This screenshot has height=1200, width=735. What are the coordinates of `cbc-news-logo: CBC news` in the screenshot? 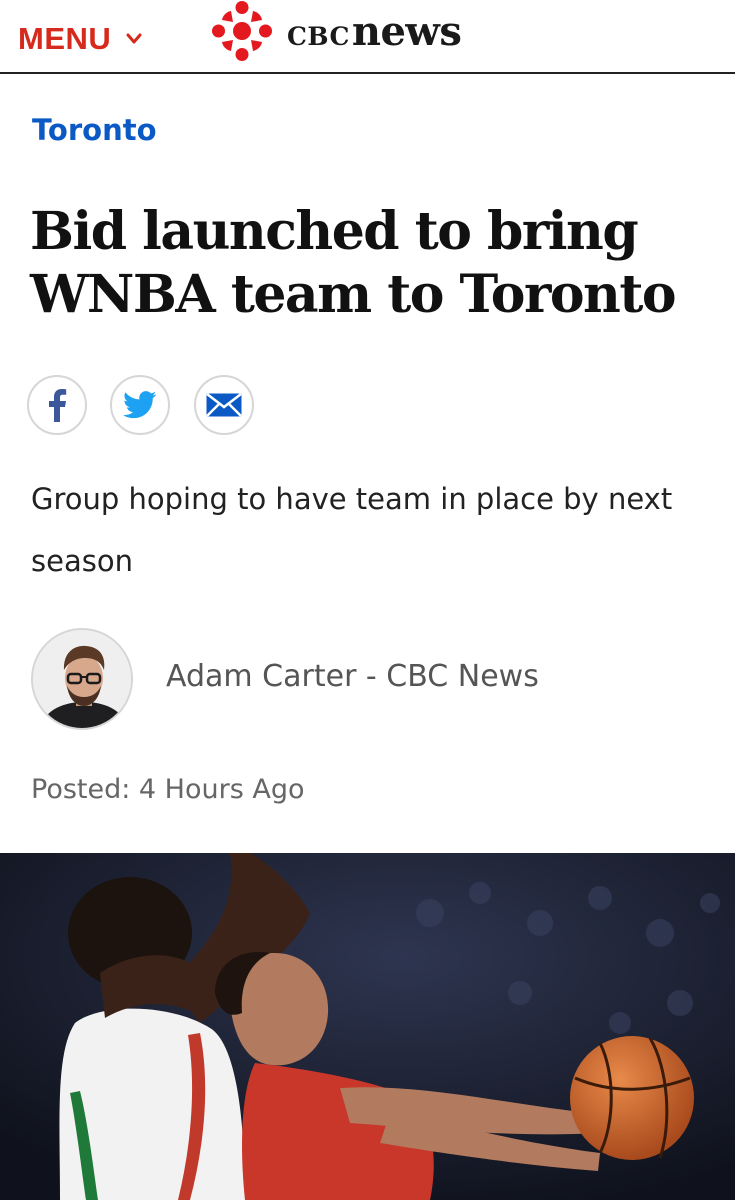 It's located at (336, 31).